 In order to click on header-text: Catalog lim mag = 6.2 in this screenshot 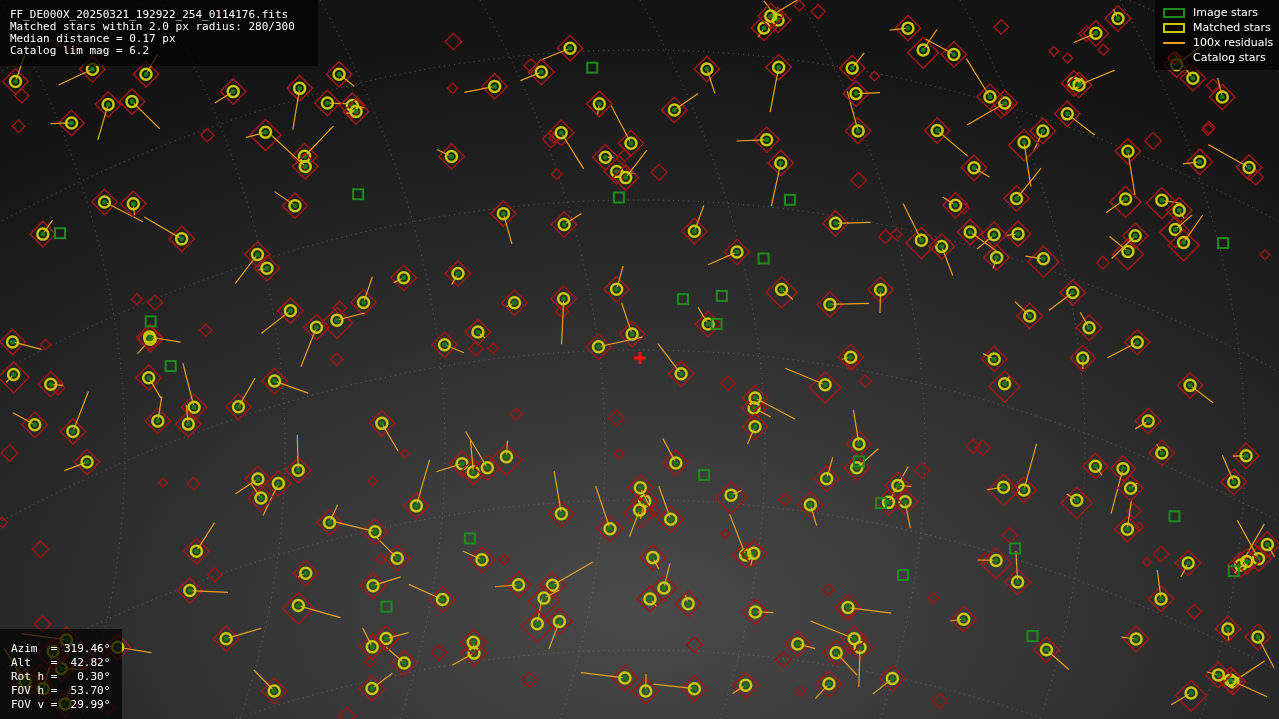, I will do `click(80, 51)`.